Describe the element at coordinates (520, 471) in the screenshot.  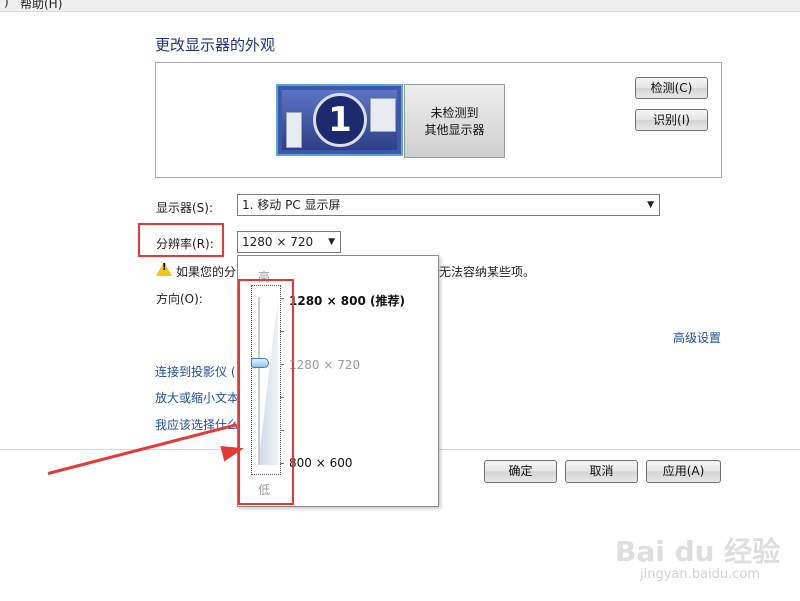
I see `ok-button: 确定` at that location.